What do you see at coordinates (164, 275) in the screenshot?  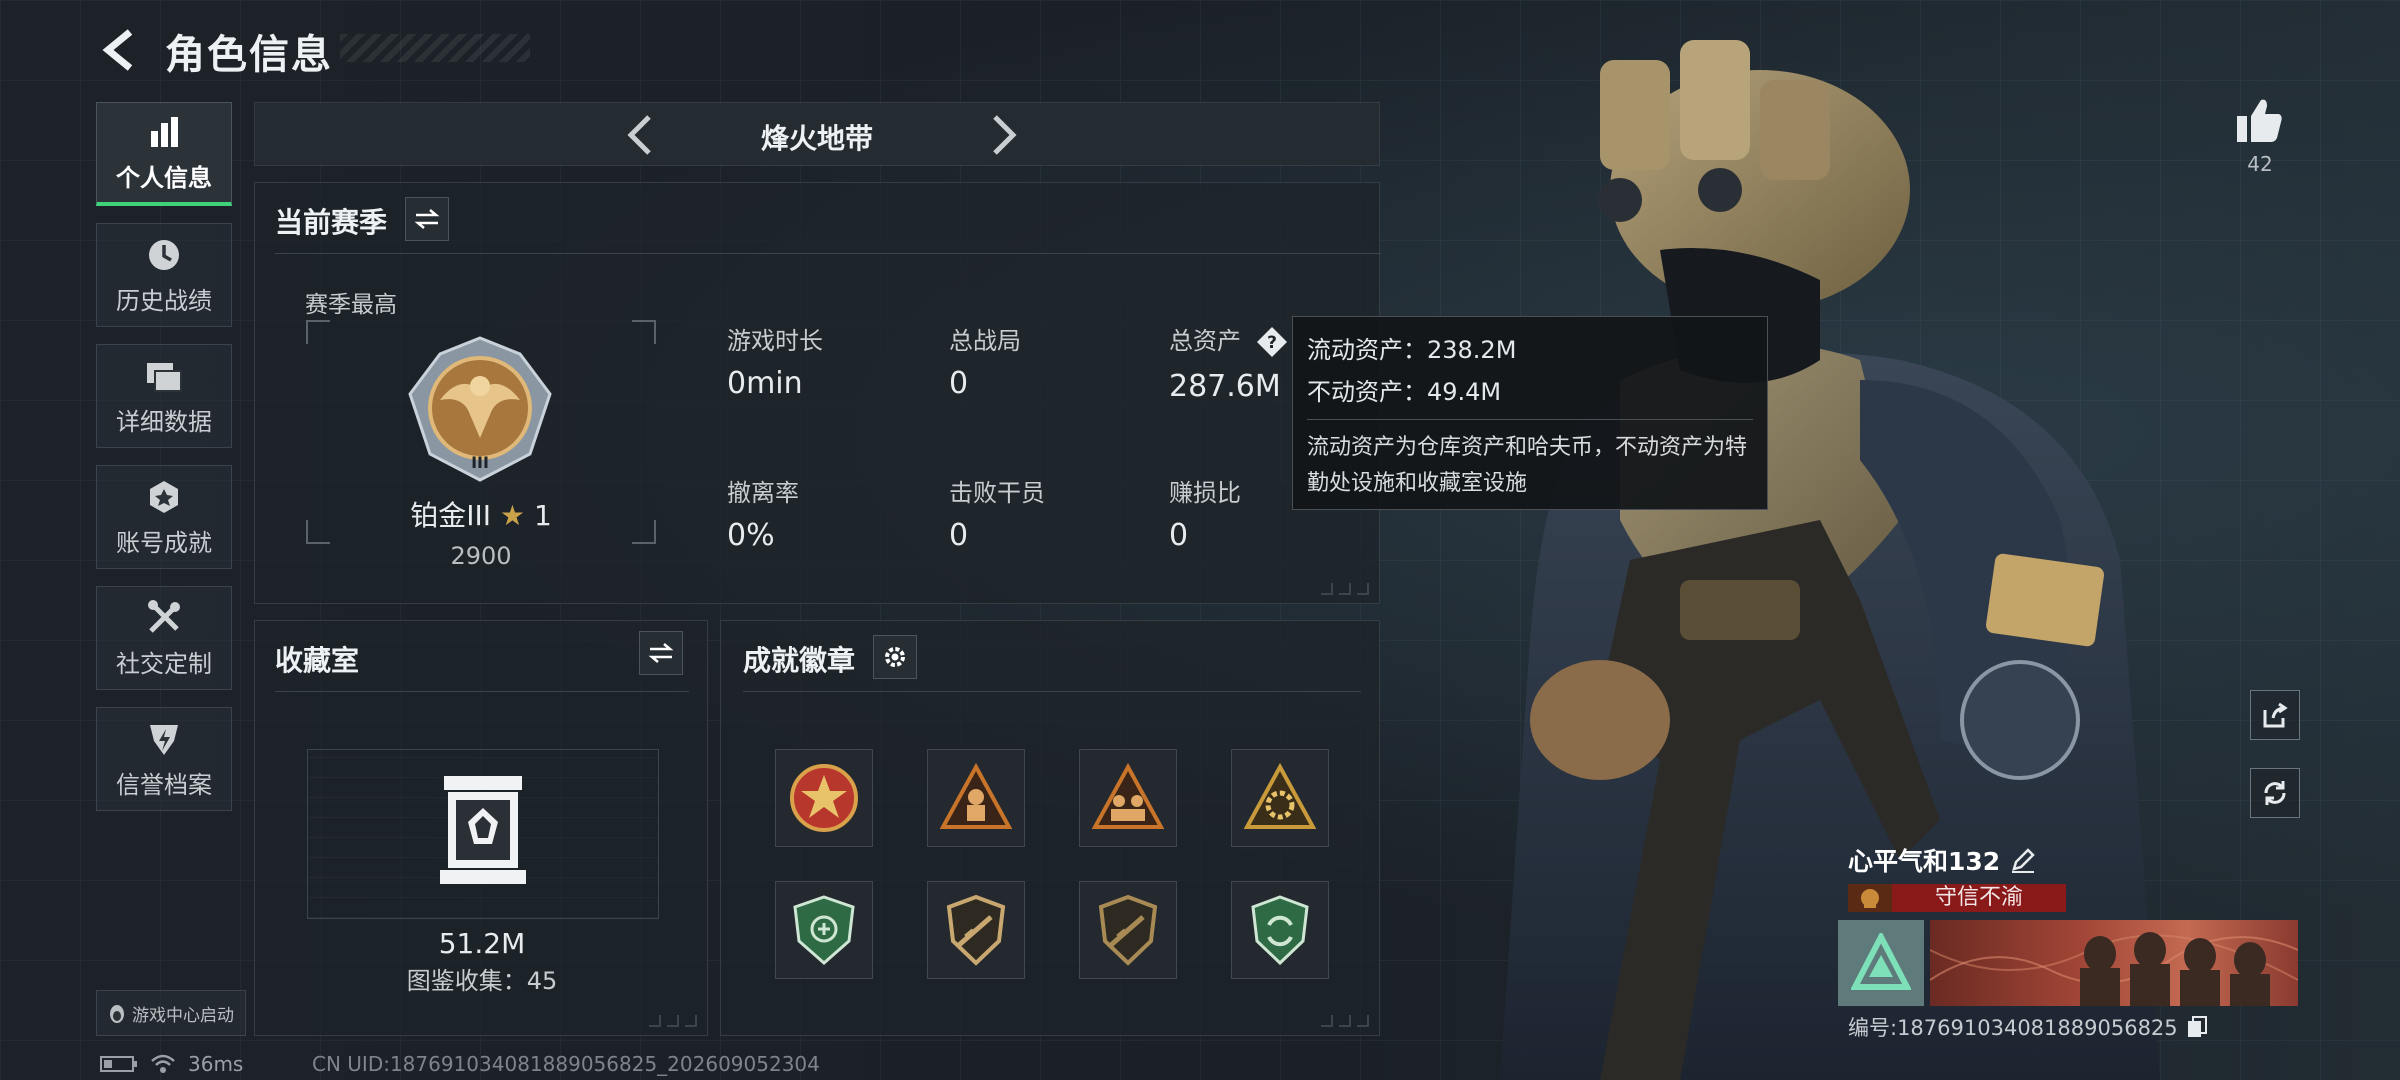 I see `nav-item-history: 历史战绩` at bounding box center [164, 275].